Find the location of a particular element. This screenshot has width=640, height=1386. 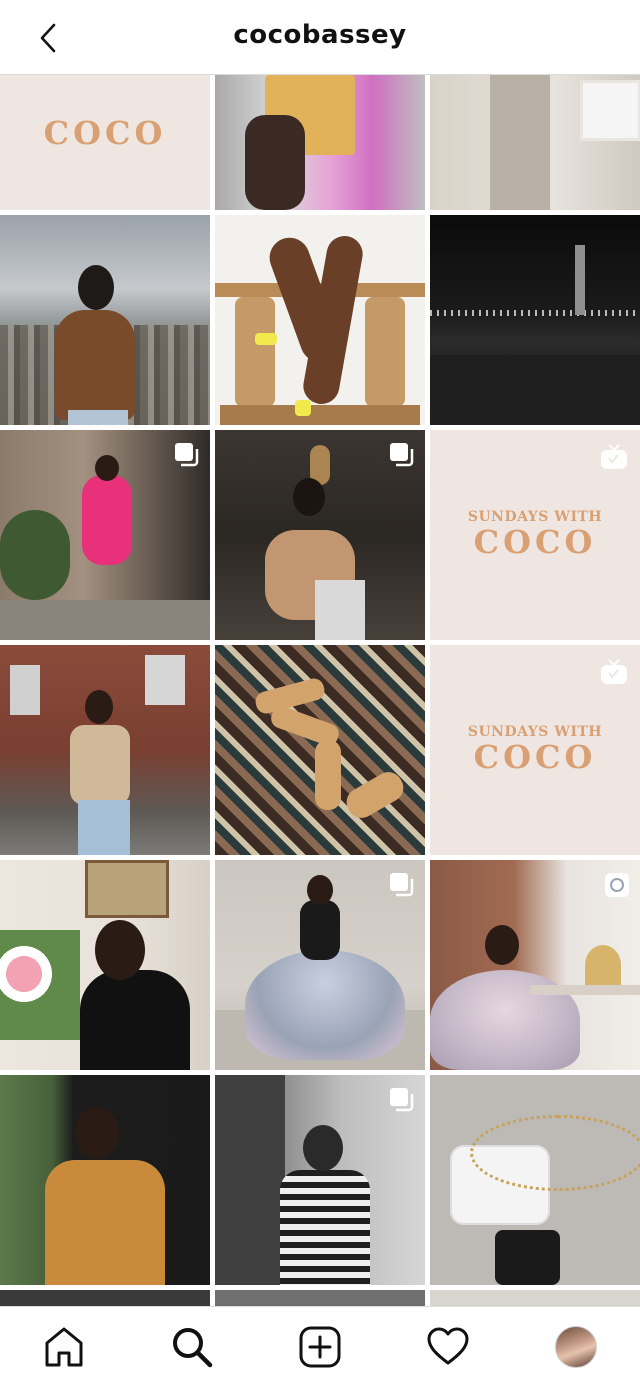

grid-tile-coco-title: COCO is located at coordinates (105, 142).